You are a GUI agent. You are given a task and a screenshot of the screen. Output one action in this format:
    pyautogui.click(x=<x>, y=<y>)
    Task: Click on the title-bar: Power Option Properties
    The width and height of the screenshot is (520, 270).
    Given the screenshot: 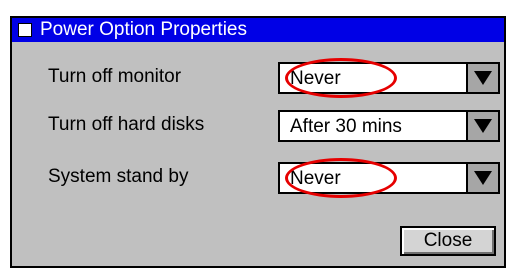 What is the action you would take?
    pyautogui.click(x=258, y=30)
    